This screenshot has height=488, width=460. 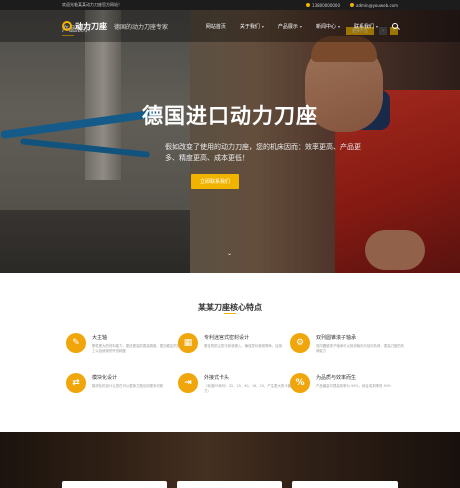 I want to click on menu: 网站首页 关于我们 ▾ 产品展示 ▾ 新闻中心 ▾ 联系我们 ▾, so click(x=302, y=26).